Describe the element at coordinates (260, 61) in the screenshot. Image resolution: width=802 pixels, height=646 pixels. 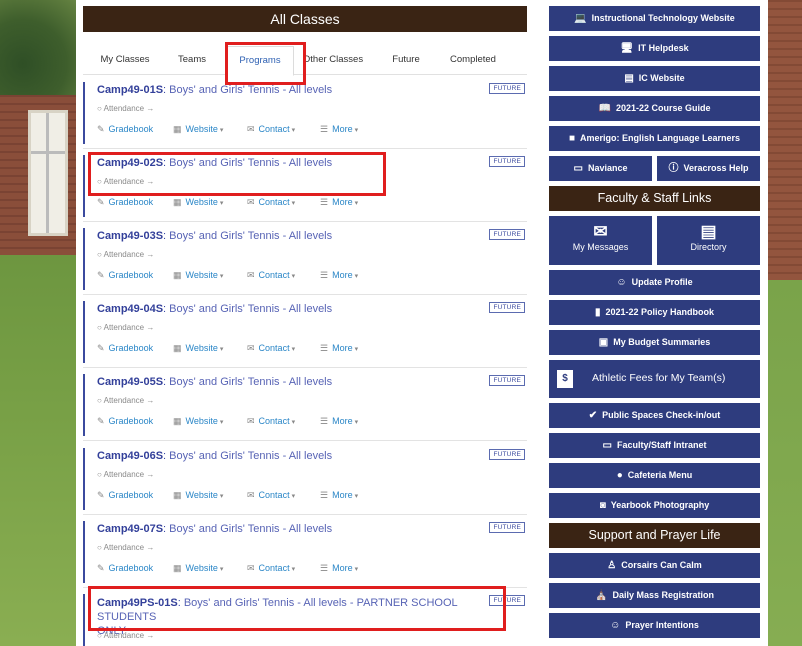
I see `tab-programs: Programs` at that location.